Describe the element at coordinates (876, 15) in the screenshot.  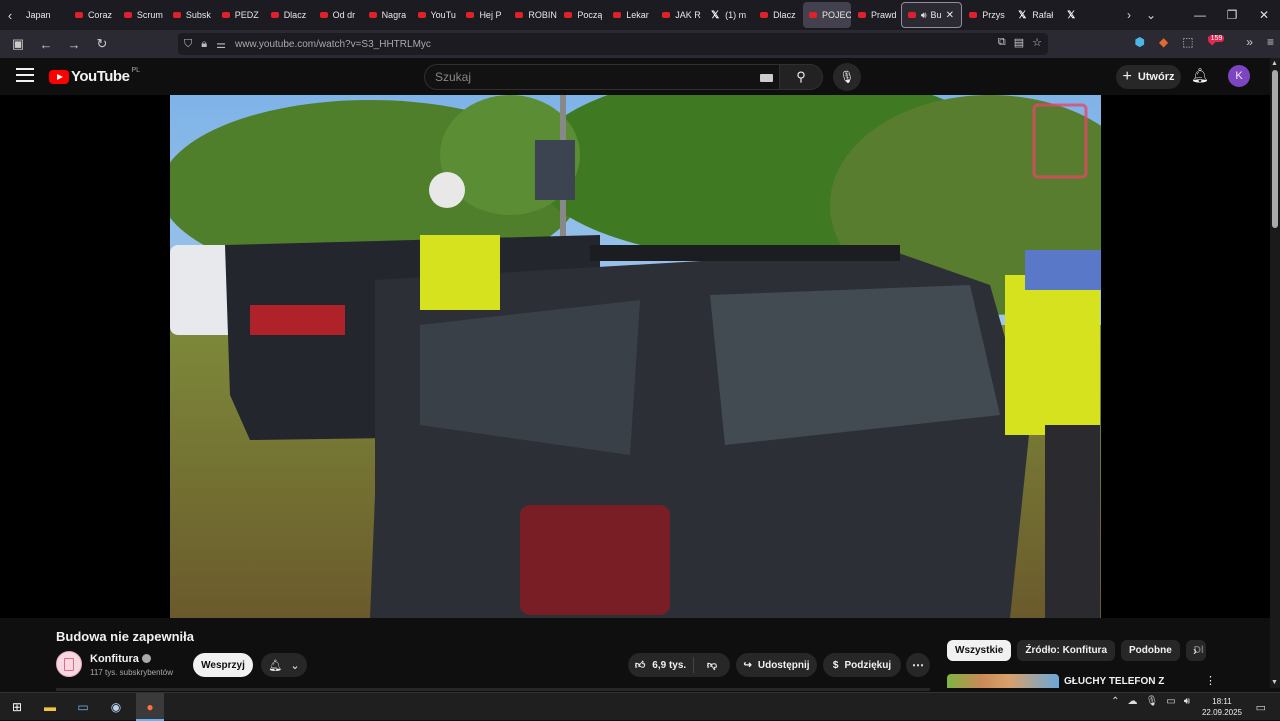
I see `browser-tab: Prawd` at that location.